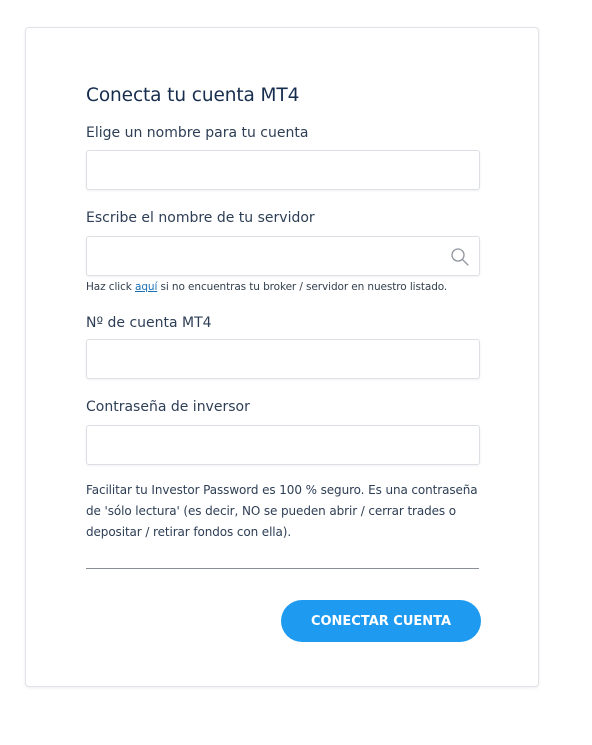 The width and height of the screenshot is (592, 745). Describe the element at coordinates (197, 133) in the screenshot. I see `account-name-label: Elige un nombre para tu cuenta` at that location.